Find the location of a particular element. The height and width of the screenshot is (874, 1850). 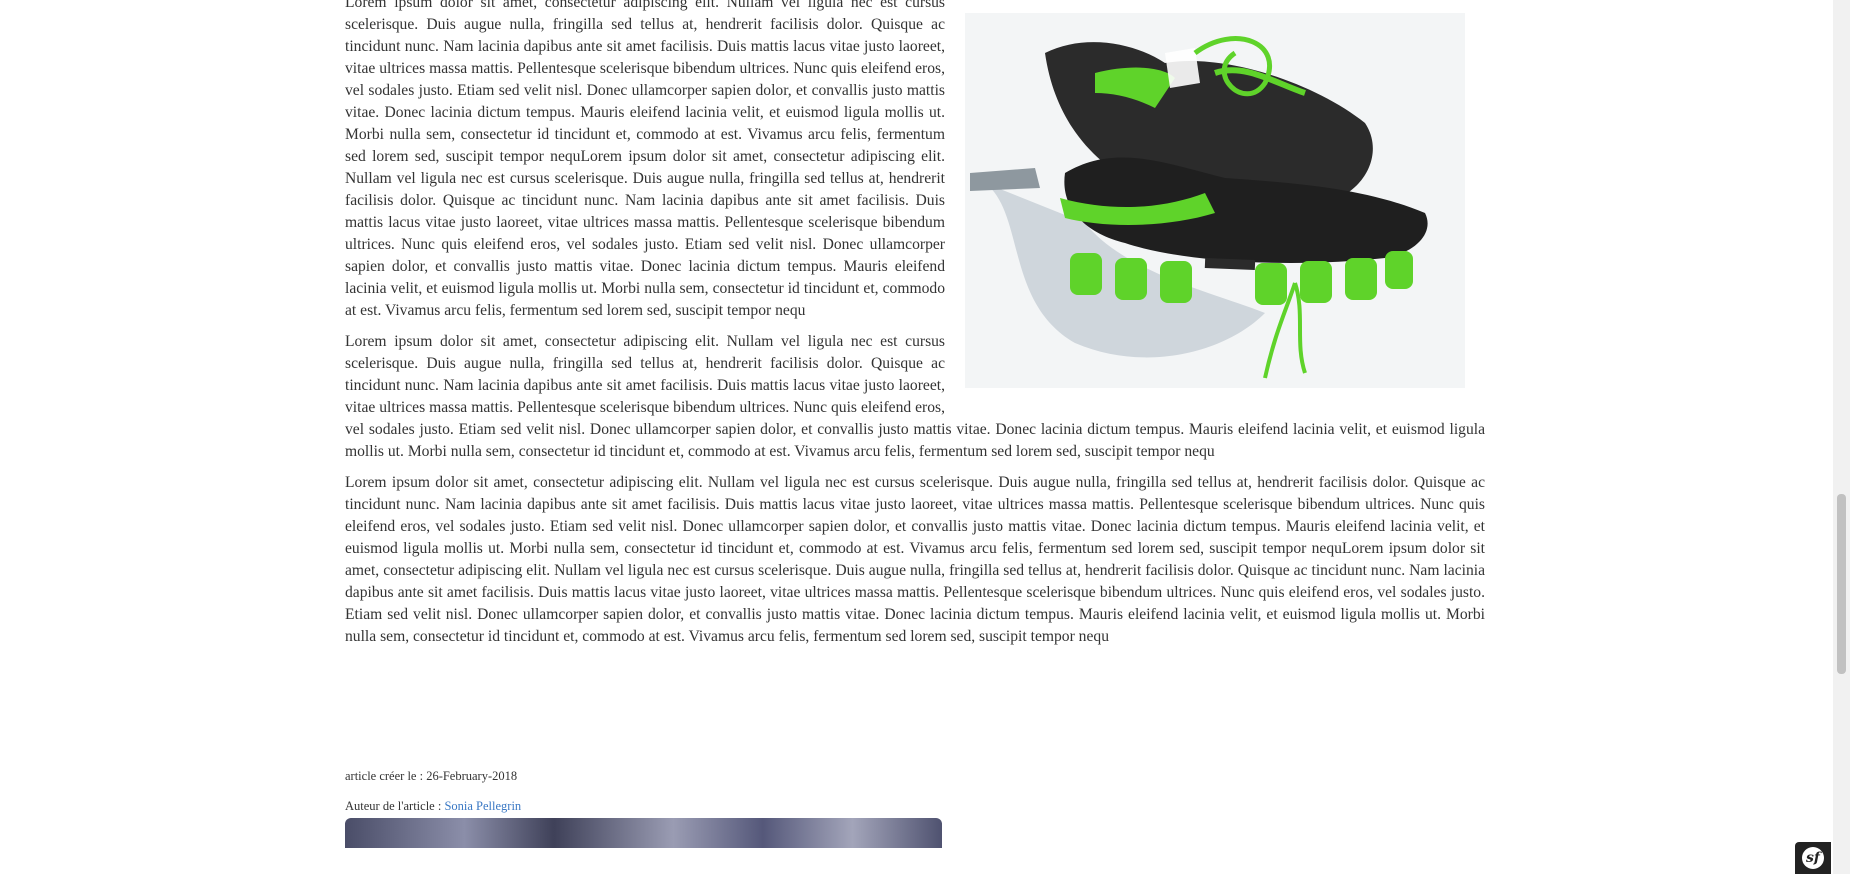

article-image-shoes is located at coordinates (1215, 200).